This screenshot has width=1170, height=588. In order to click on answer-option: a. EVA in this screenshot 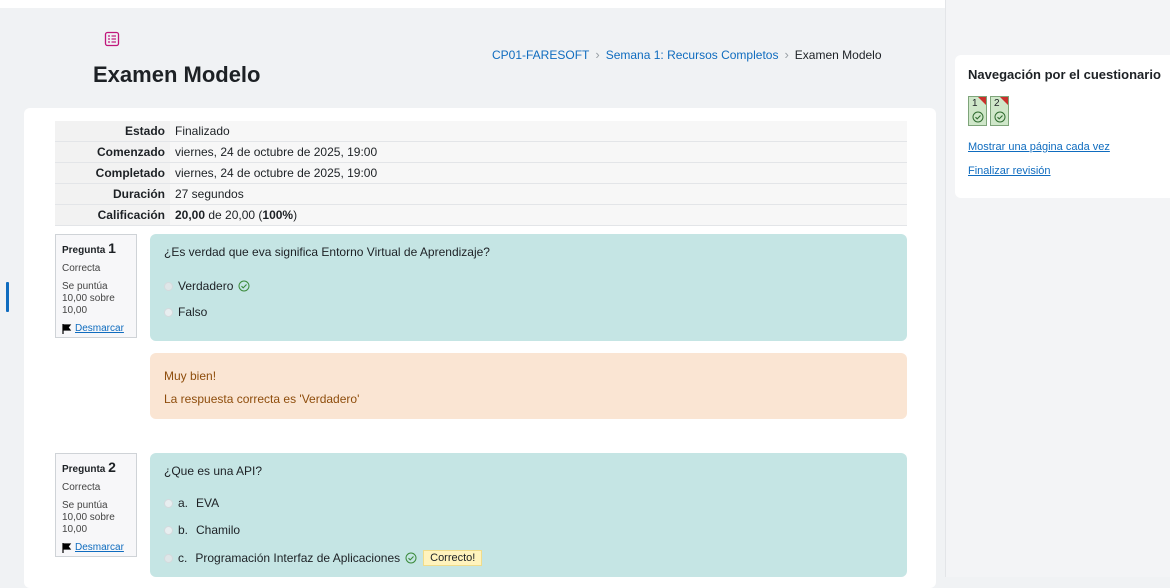, I will do `click(528, 503)`.